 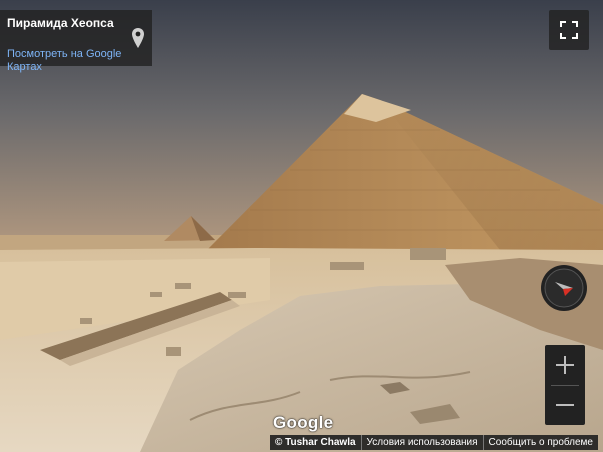 I want to click on zoom-in-icon, so click(x=565, y=365).